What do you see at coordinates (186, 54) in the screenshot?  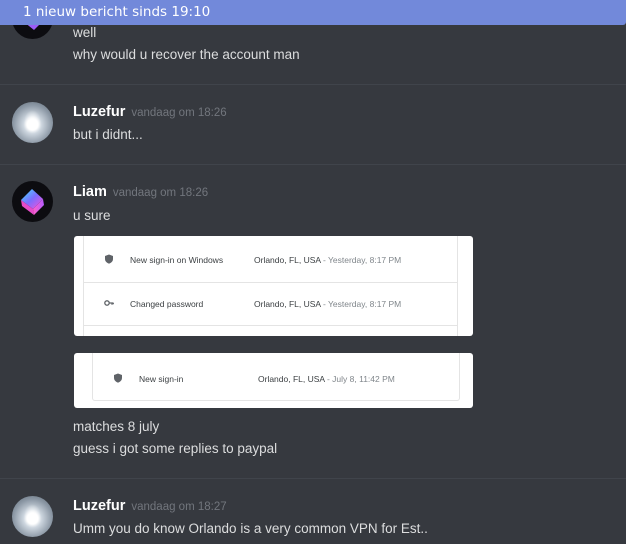 I see `message-line: why would u recover the account man` at bounding box center [186, 54].